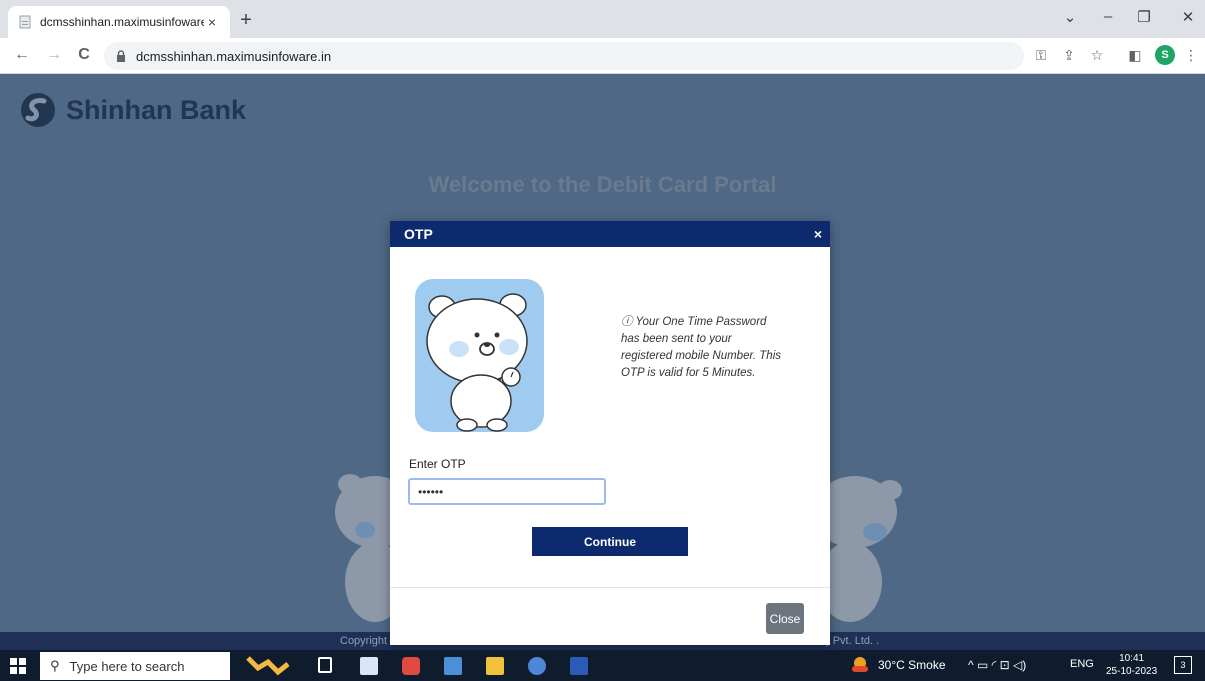 This screenshot has width=1205, height=681. I want to click on info-icon: ⓘ, so click(627, 322).